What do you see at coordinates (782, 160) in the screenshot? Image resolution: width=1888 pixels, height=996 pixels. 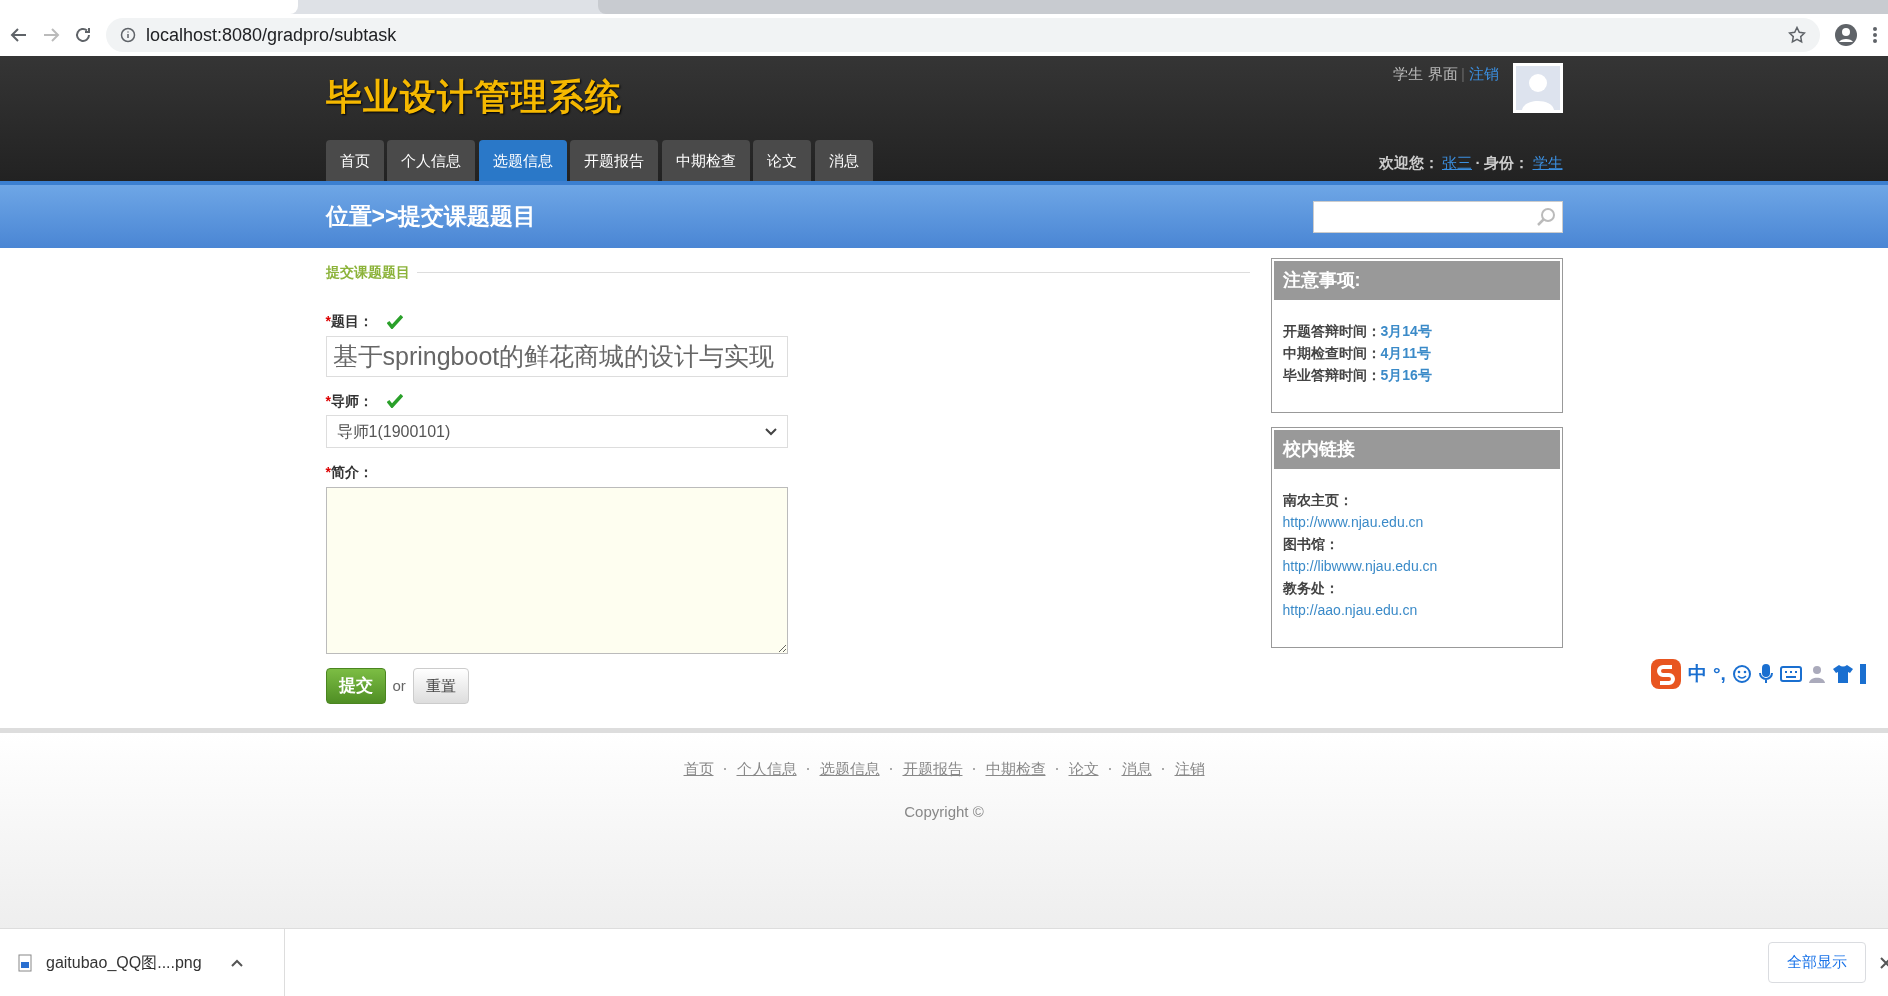 I see `nav-tab: 论文` at bounding box center [782, 160].